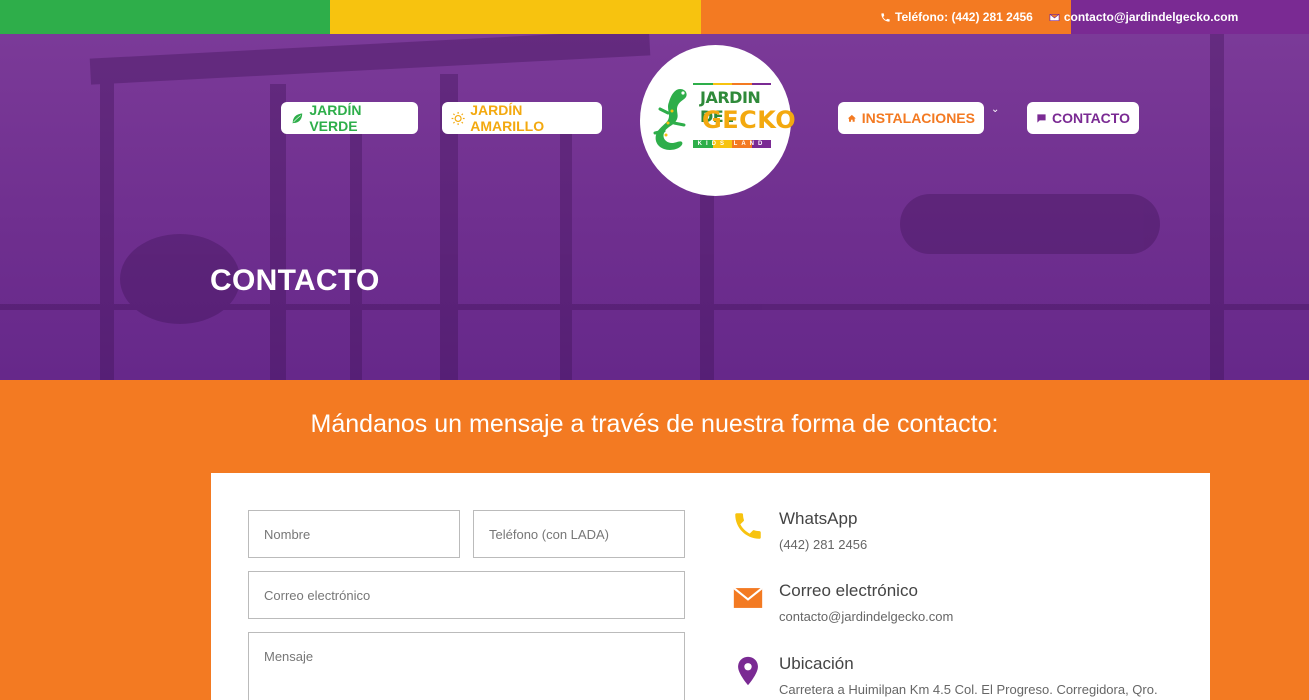 This screenshot has width=1309, height=700. What do you see at coordinates (549, 534) in the screenshot?
I see `phone-input-placeholder: Teléfono (con LADA)` at bounding box center [549, 534].